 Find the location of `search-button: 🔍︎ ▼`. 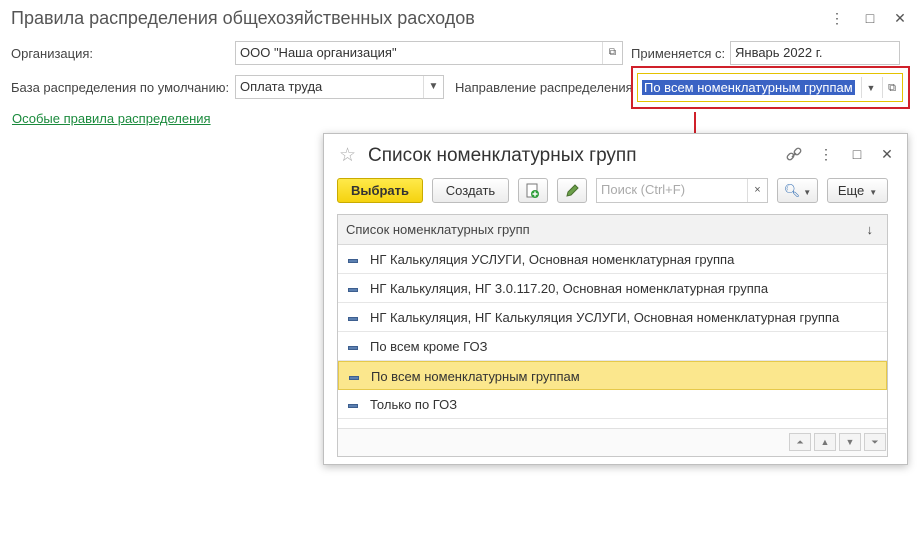

search-button: 🔍︎ ▼ is located at coordinates (797, 190).